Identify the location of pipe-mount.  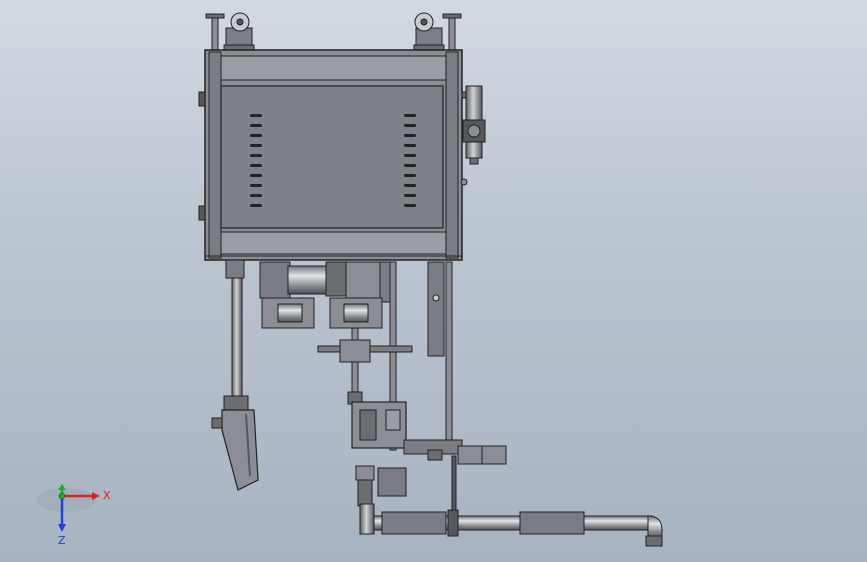
(406, 483).